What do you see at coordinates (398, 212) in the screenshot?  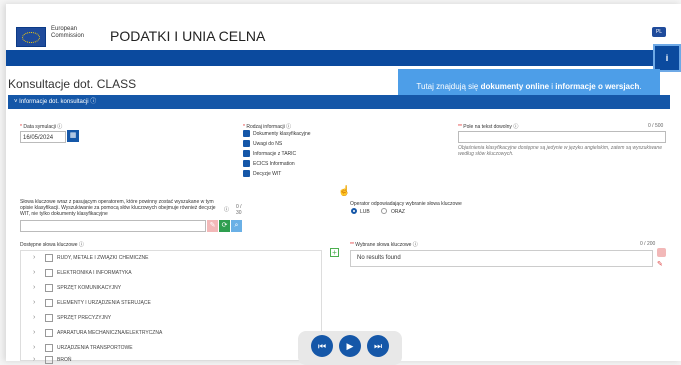 I see `radio-and-label: ORAZ` at bounding box center [398, 212].